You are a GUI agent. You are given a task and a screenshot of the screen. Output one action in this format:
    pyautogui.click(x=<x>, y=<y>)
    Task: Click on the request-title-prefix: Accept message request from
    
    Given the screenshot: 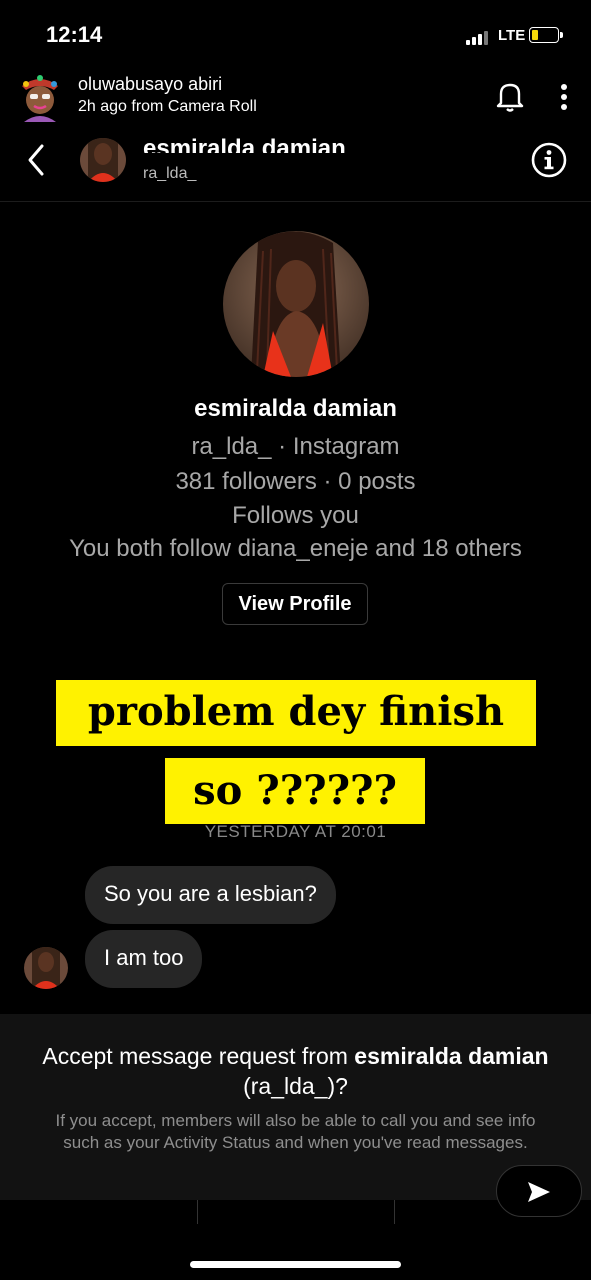 What is the action you would take?
    pyautogui.click(x=198, y=1056)
    